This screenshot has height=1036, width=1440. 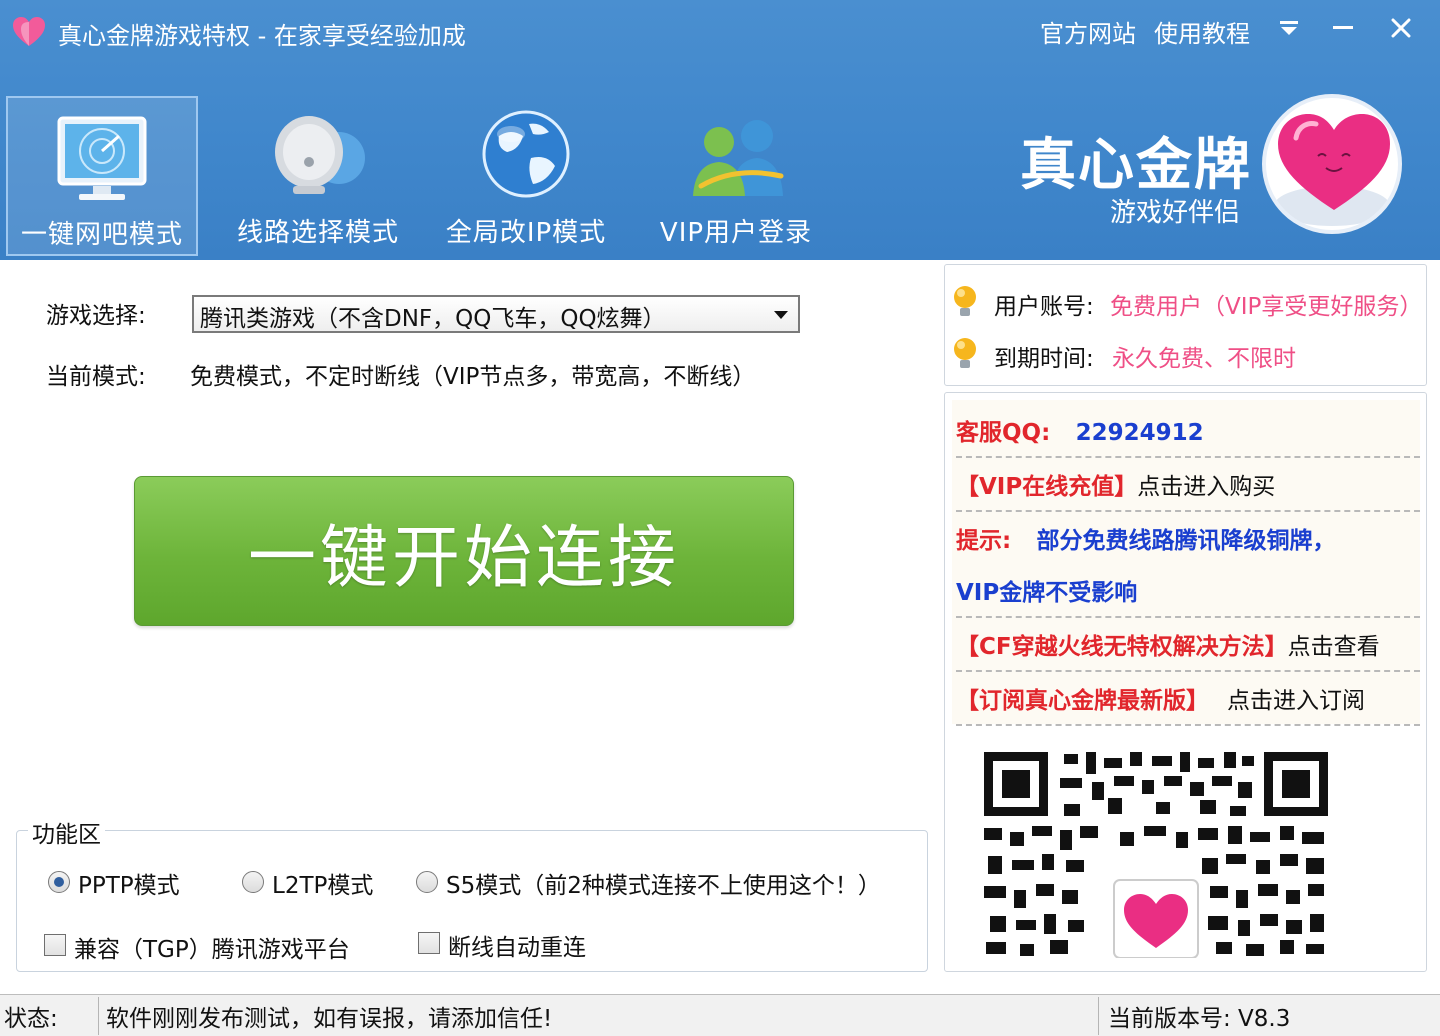 What do you see at coordinates (517, 945) in the screenshot?
I see `auto-reconnect-label: 断线自动重连` at bounding box center [517, 945].